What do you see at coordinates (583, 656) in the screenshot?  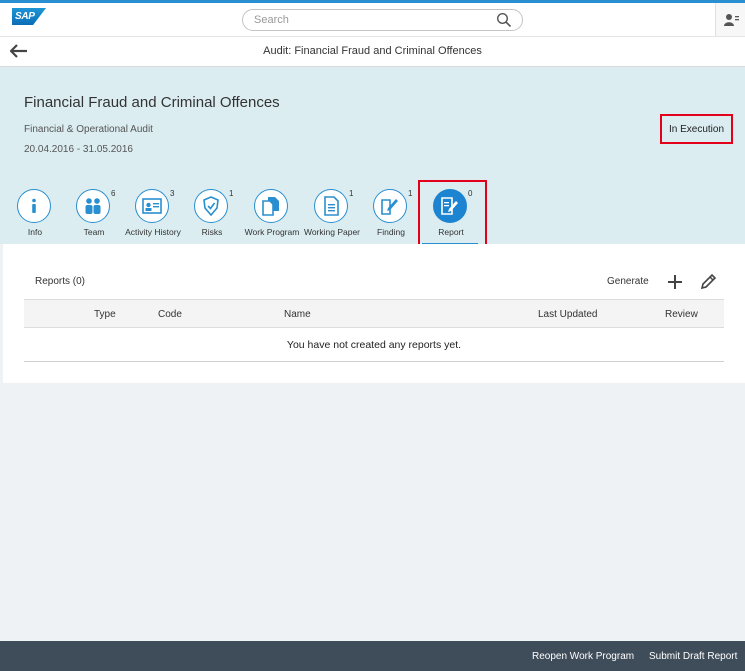 I see `reopen-work-program-button: Reopen Work Program` at bounding box center [583, 656].